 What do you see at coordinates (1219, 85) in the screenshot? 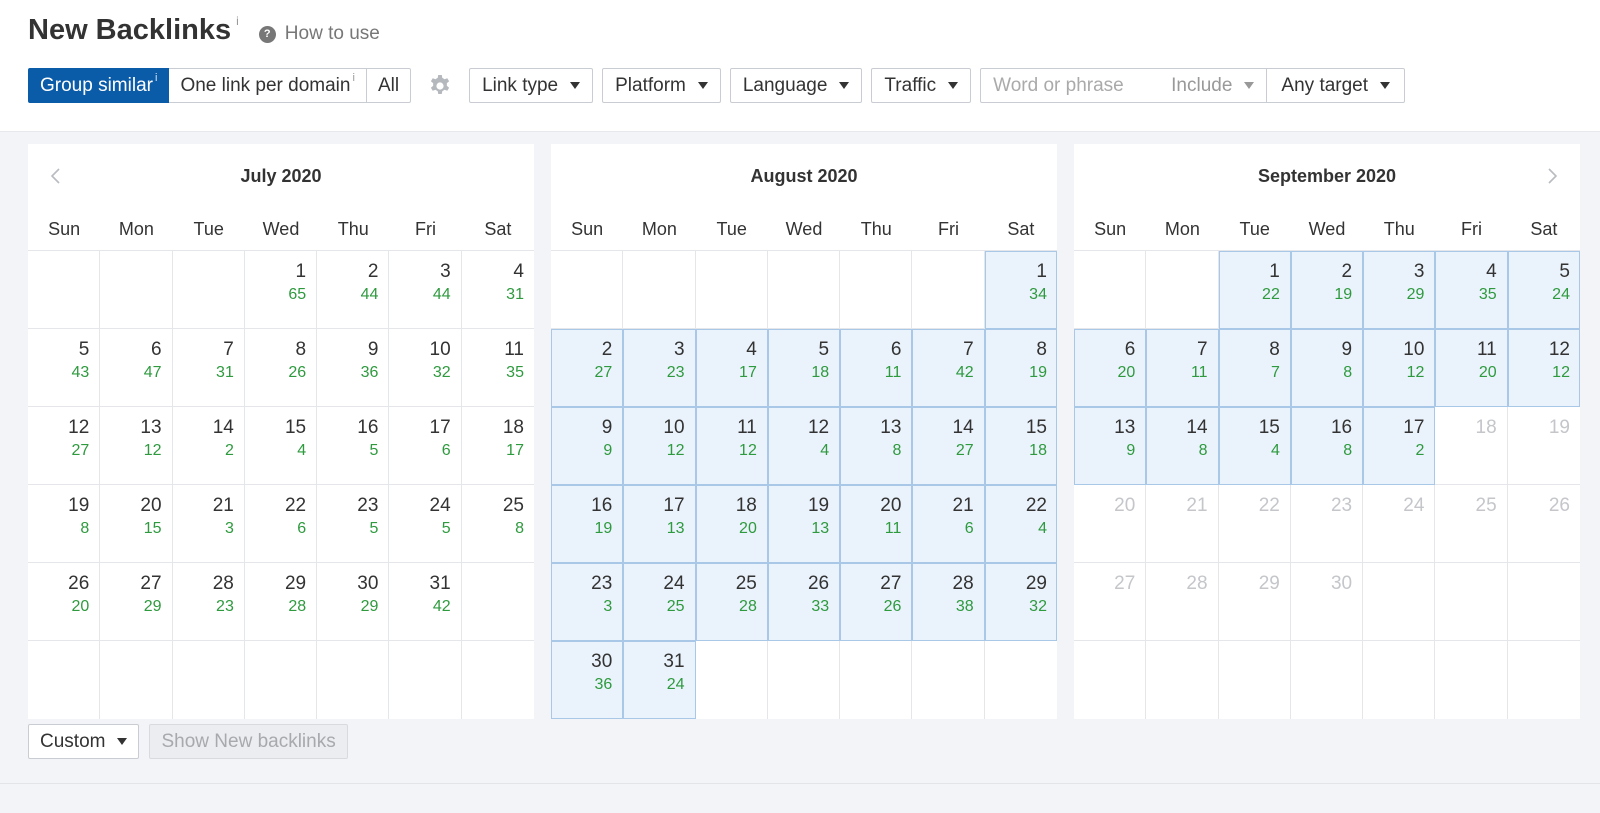
I see `include-dropdown: Include` at bounding box center [1219, 85].